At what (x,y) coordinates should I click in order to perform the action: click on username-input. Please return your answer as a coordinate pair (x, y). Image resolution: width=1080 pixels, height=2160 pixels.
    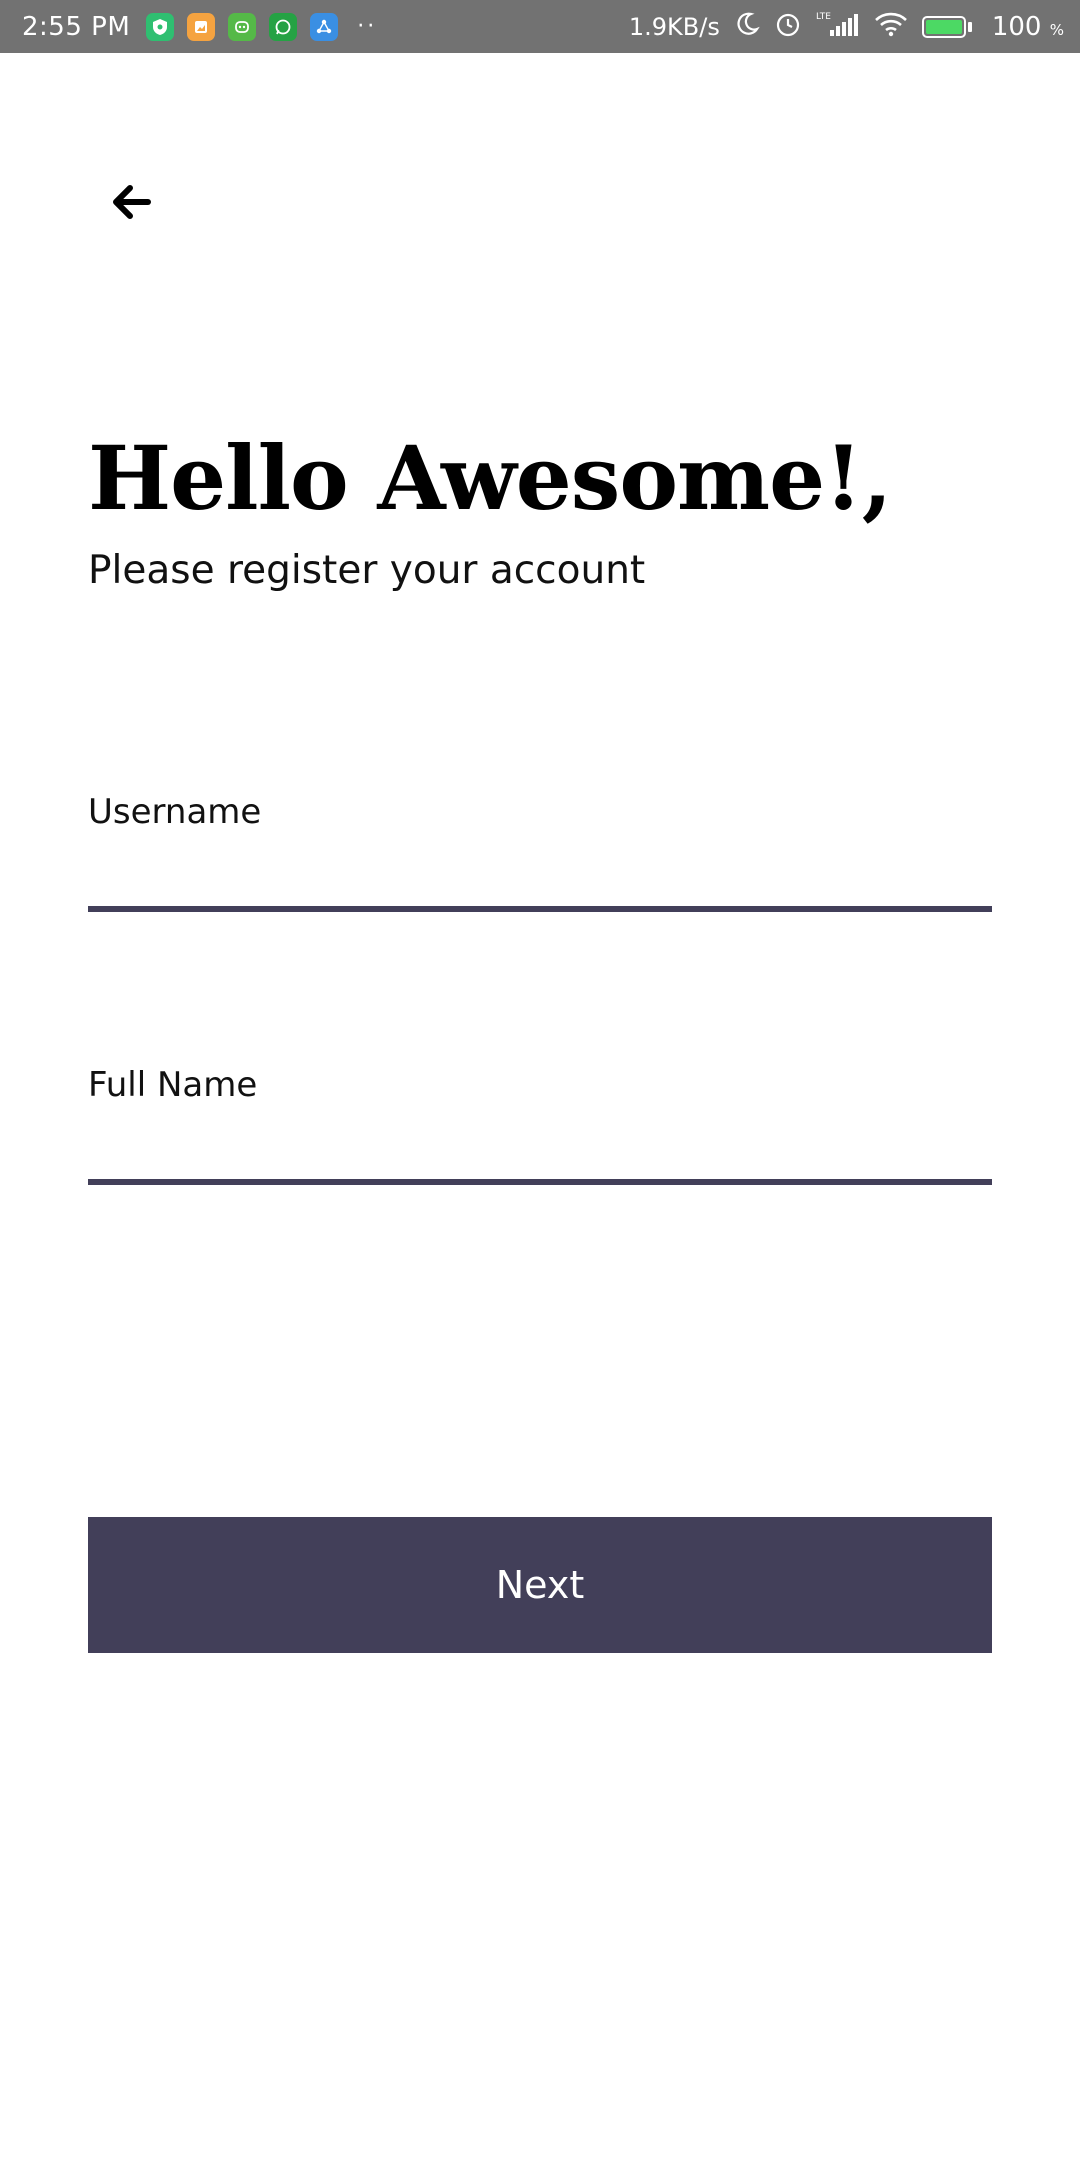
    Looking at the image, I should click on (540, 872).